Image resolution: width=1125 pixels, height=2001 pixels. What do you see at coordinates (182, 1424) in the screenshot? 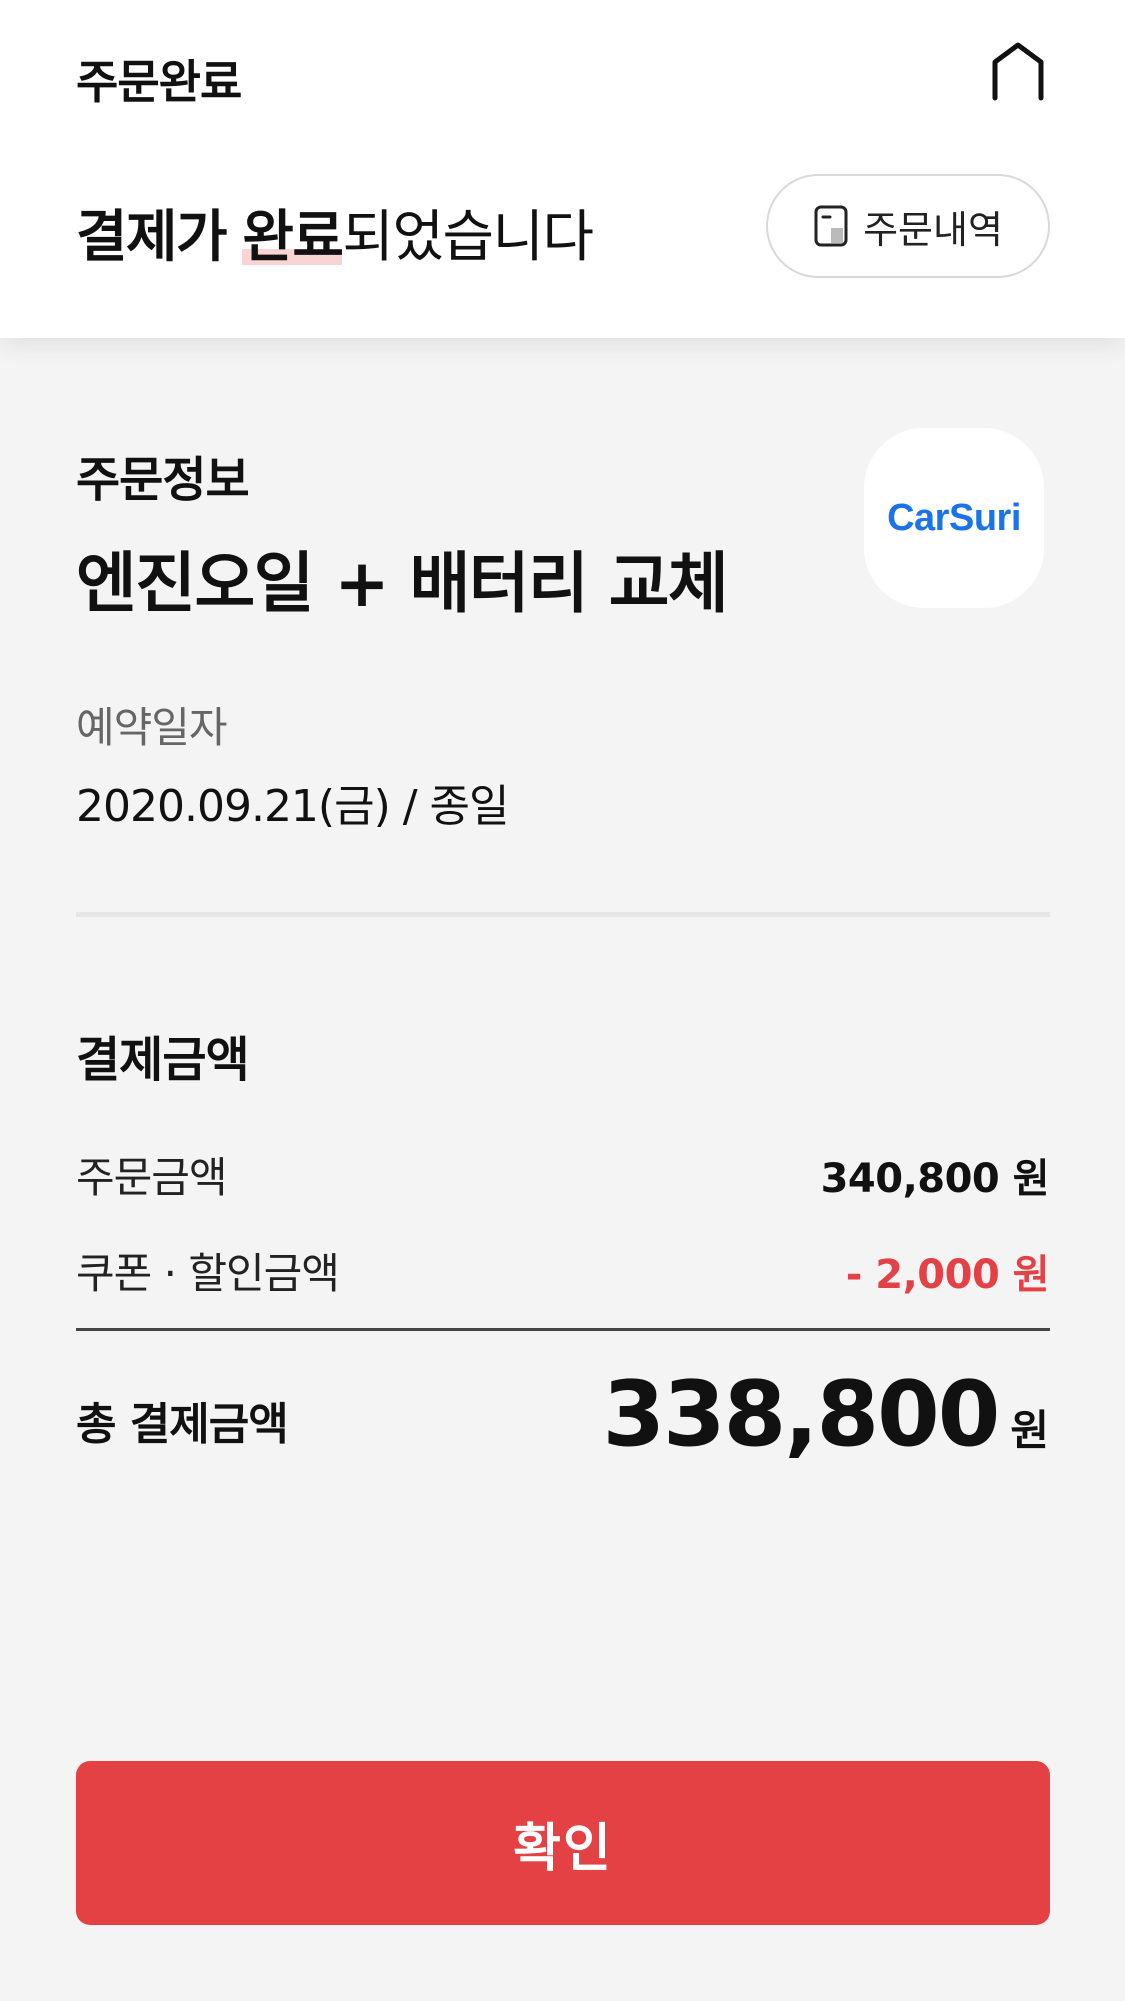
I see `total-amount-label: 총 결제금액` at bounding box center [182, 1424].